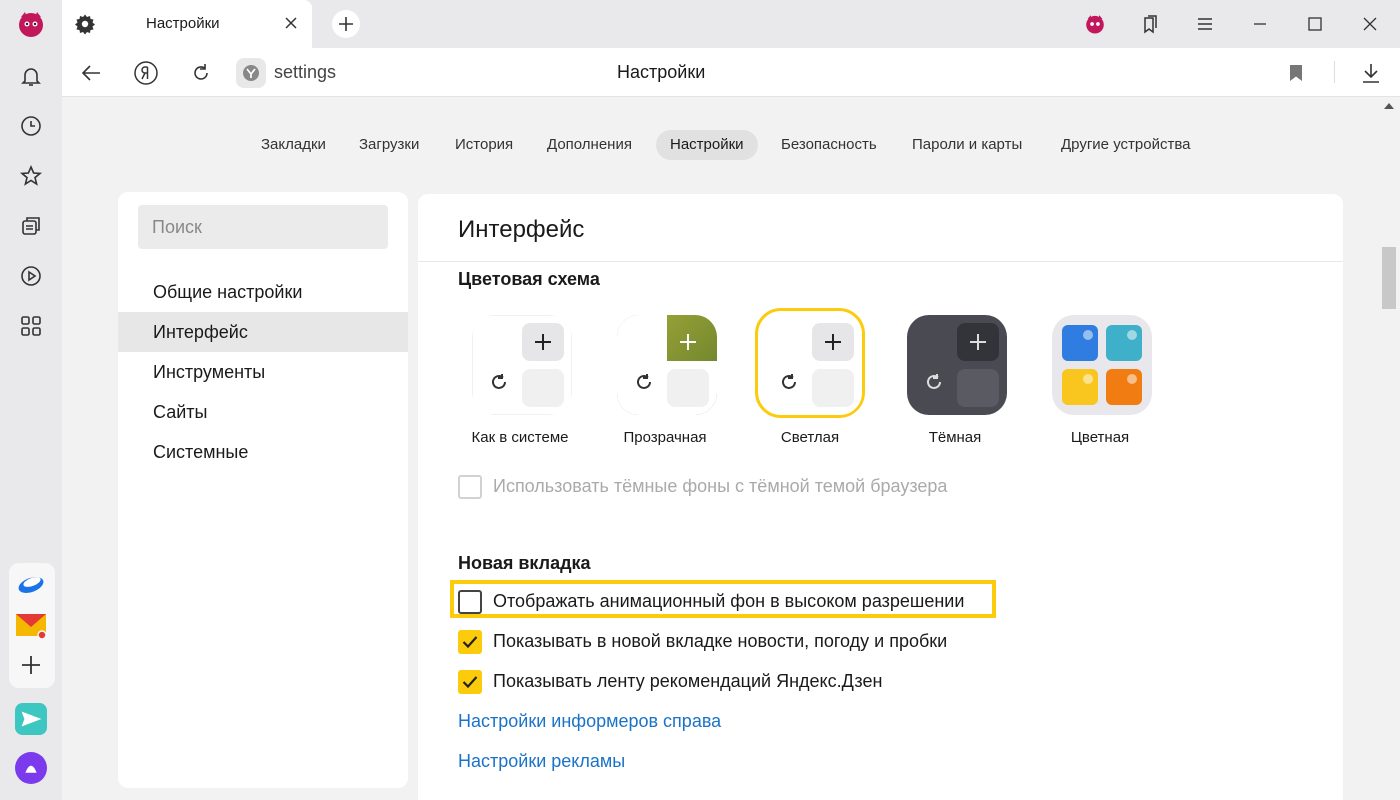 The height and width of the screenshot is (800, 1400). What do you see at coordinates (263, 372) in the screenshot?
I see `sidebar-item-tools: Инструменты` at bounding box center [263, 372].